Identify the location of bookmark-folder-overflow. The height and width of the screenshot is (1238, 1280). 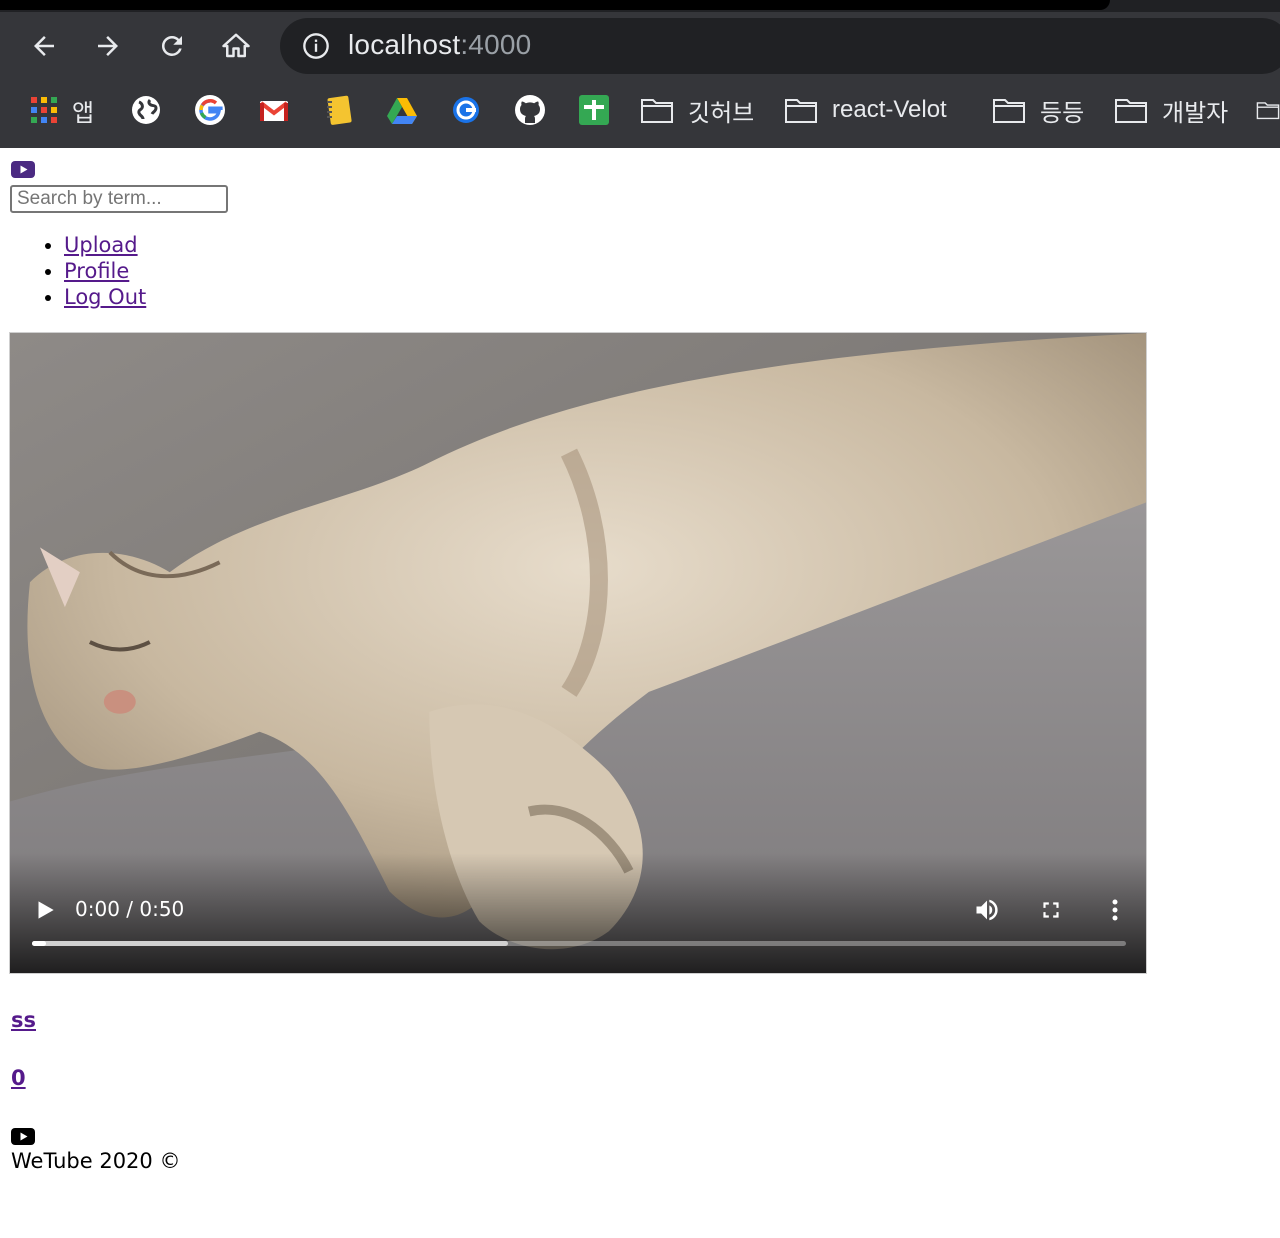
(1268, 110).